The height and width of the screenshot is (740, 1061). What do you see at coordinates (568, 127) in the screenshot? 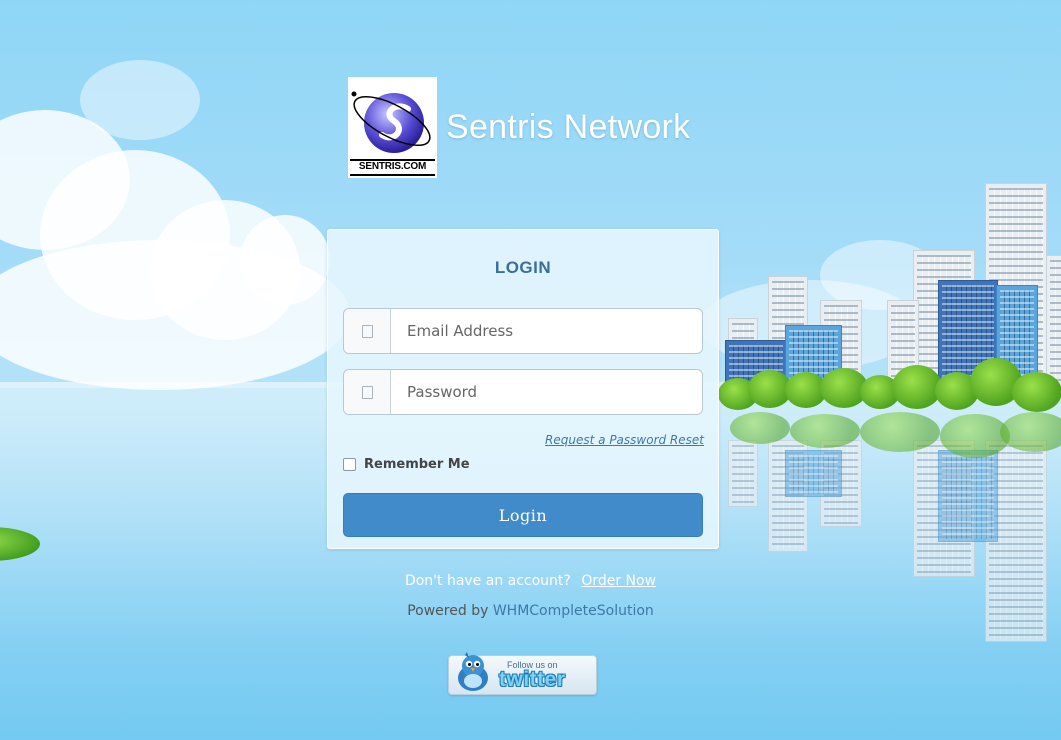
I see `site-name: Sentris Network` at bounding box center [568, 127].